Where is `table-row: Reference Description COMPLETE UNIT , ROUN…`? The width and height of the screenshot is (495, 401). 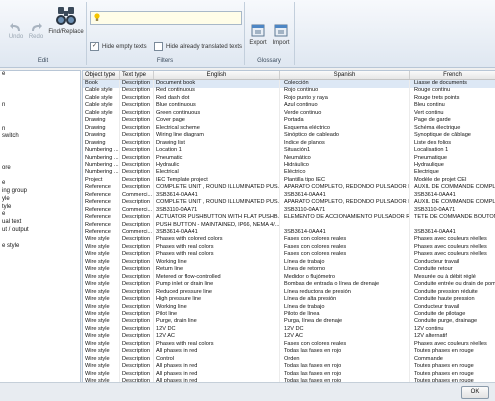 table-row: Reference Description COMPLETE UNIT , ROUN… is located at coordinates (289, 203).